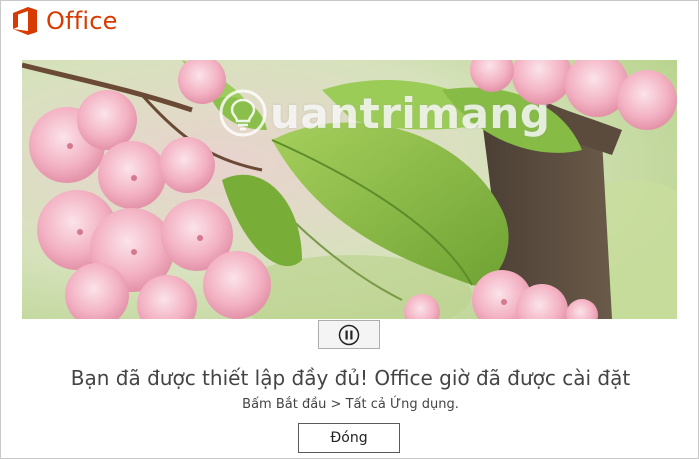 This screenshot has width=699, height=459. What do you see at coordinates (25, 21) in the screenshot?
I see `office-logo-icon` at bounding box center [25, 21].